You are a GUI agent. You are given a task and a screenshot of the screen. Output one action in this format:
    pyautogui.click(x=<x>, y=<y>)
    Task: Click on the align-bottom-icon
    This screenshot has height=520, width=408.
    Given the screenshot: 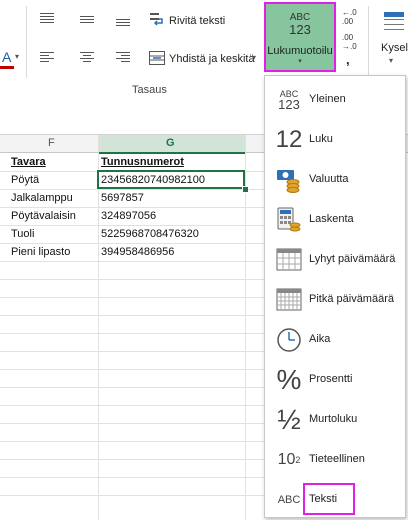 What is the action you would take?
    pyautogui.click(x=123, y=23)
    